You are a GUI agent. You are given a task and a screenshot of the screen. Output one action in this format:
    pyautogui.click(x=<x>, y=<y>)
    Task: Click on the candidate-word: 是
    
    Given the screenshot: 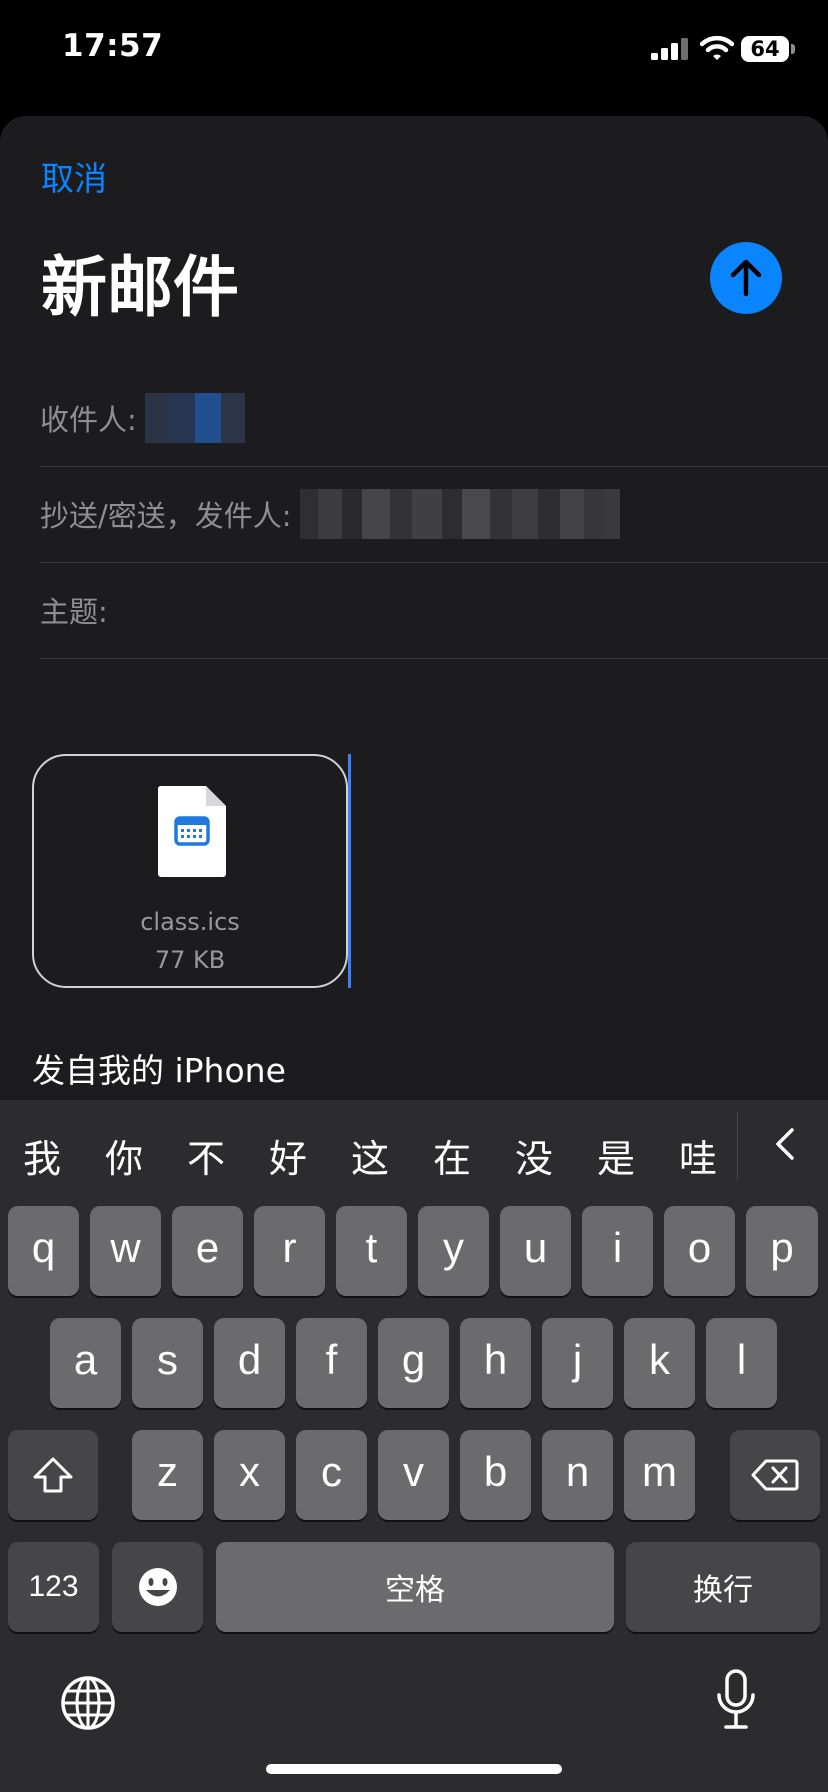 What is the action you would take?
    pyautogui.click(x=616, y=1155)
    